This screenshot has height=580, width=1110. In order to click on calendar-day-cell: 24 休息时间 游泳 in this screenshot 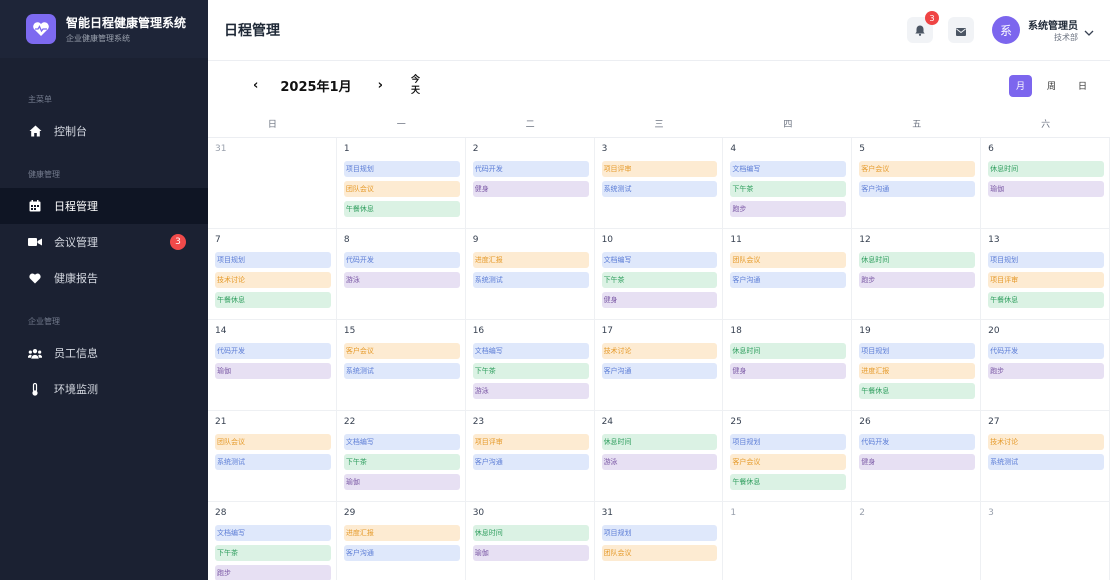, I will do `click(659, 456)`.